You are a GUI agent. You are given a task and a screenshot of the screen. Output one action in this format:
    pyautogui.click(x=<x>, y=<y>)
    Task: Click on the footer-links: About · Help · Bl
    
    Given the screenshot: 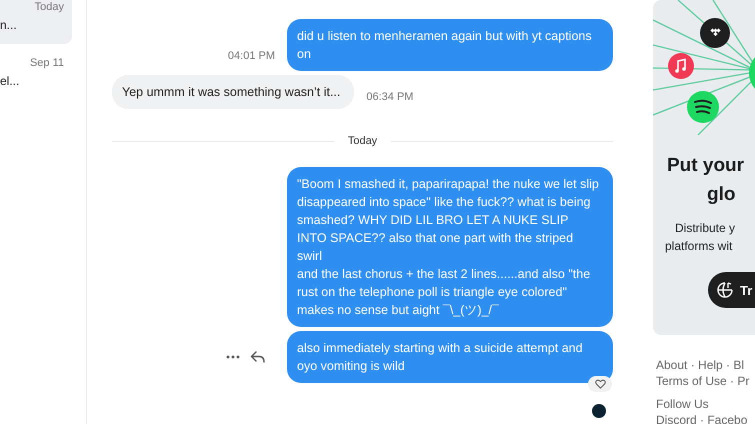 What is the action you would take?
    pyautogui.click(x=705, y=365)
    